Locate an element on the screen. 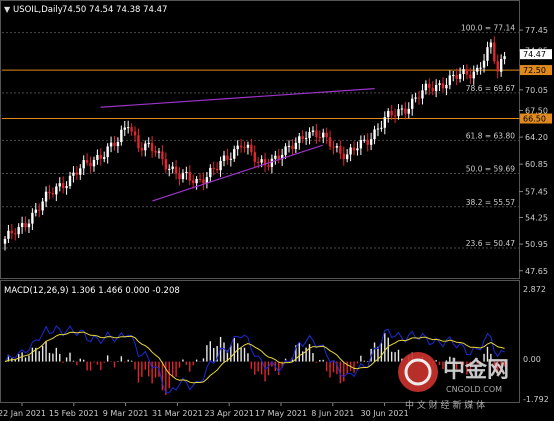 This screenshot has height=421, width=554. macd-label: MACD(12,26,9) 1.306 1.466 0.000 -0.208 is located at coordinates (92, 291).